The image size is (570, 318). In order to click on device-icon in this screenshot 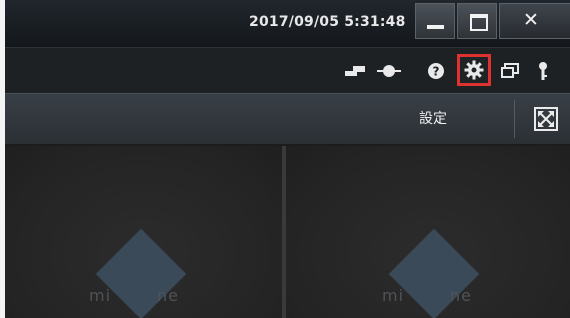, I will do `click(355, 71)`.